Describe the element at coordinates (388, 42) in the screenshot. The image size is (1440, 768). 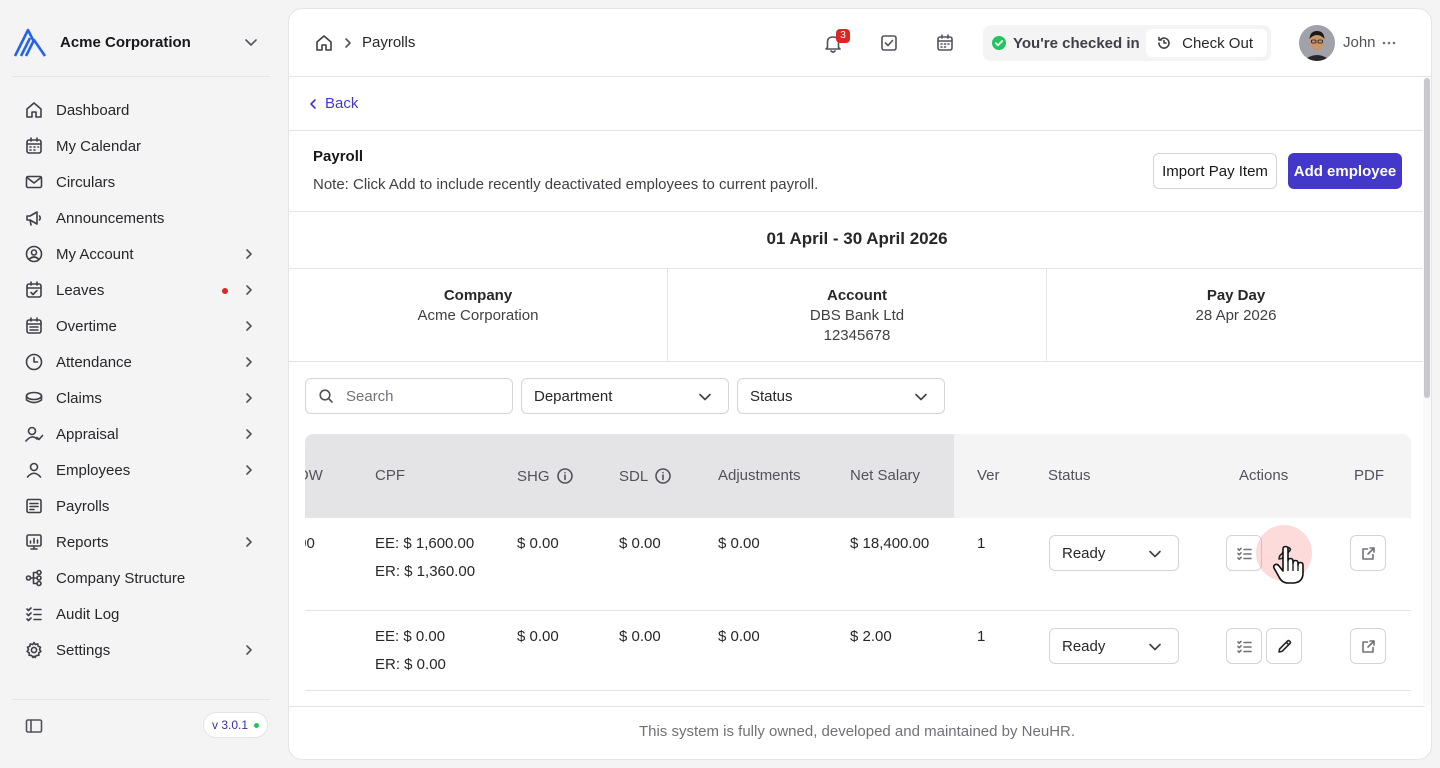
I see `breadcrumb-current: Payrolls` at that location.